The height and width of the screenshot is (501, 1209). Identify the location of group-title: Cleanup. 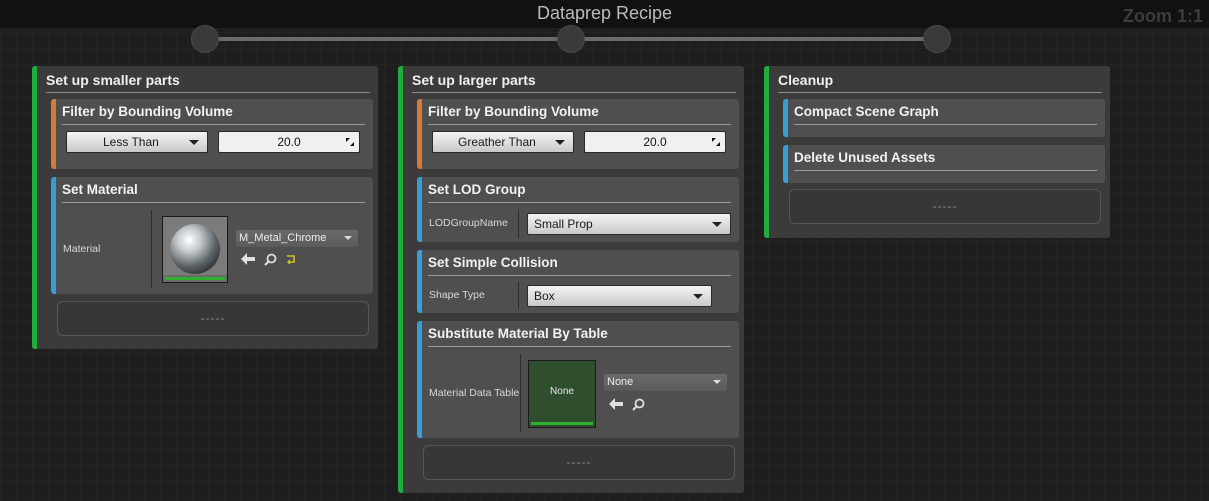
(806, 80).